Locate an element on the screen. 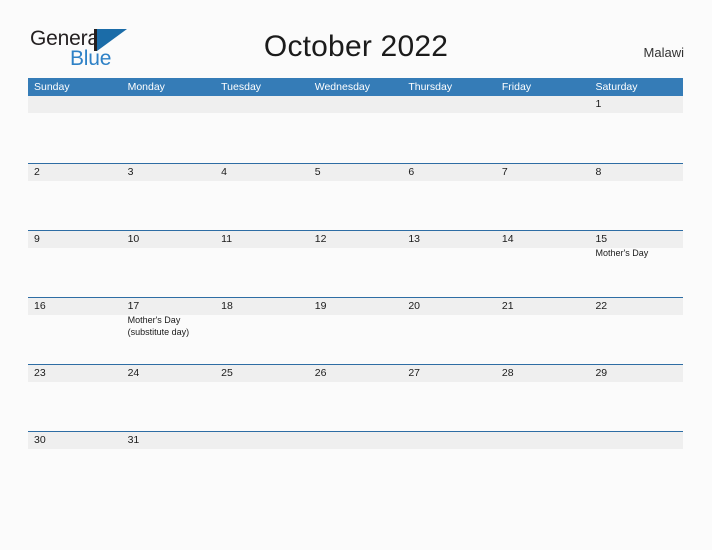 The width and height of the screenshot is (712, 550). calendar-day-cell: 8 is located at coordinates (636, 197).